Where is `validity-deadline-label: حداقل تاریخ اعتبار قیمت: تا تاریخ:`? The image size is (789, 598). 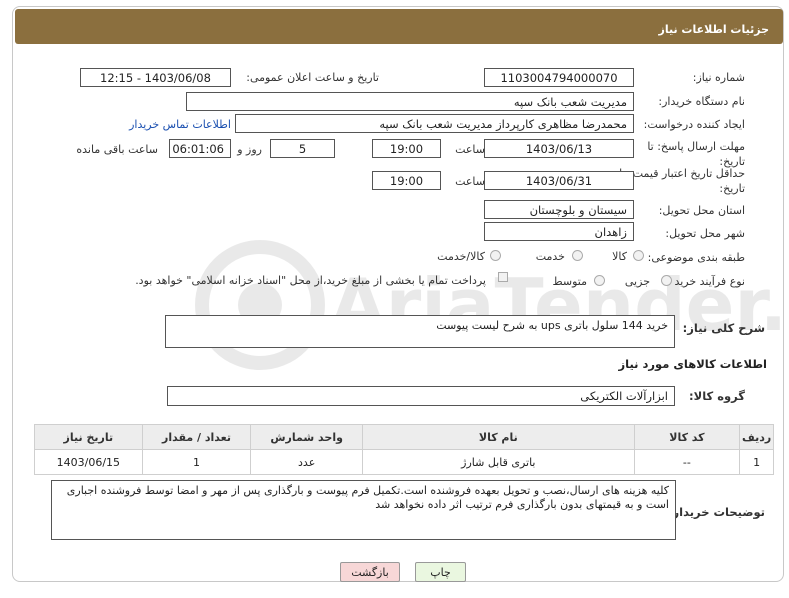
validity-deadline-label: حداقل تاریخ اعتبار قیمت: تا تاریخ: is located at coordinates (682, 181).